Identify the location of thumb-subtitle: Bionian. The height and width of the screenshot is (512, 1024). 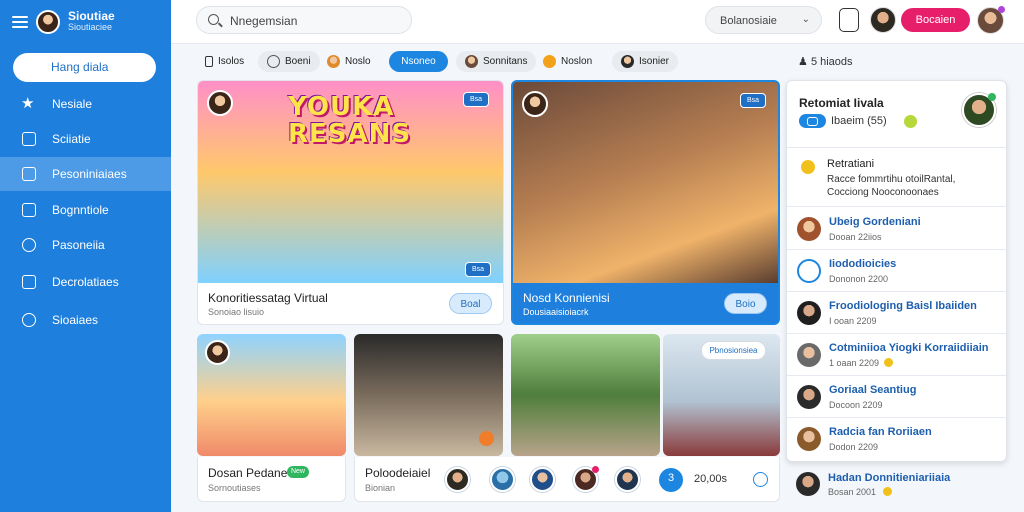
(380, 488).